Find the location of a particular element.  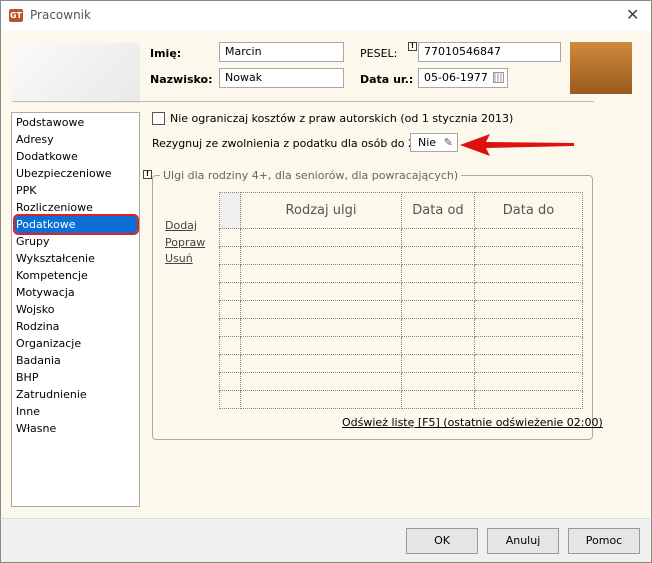

pencil-icon: ✎ is located at coordinates (448, 142).